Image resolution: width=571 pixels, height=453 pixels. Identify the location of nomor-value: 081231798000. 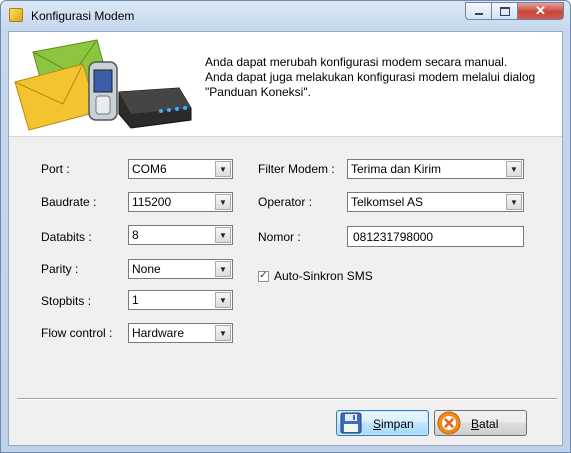
(393, 237).